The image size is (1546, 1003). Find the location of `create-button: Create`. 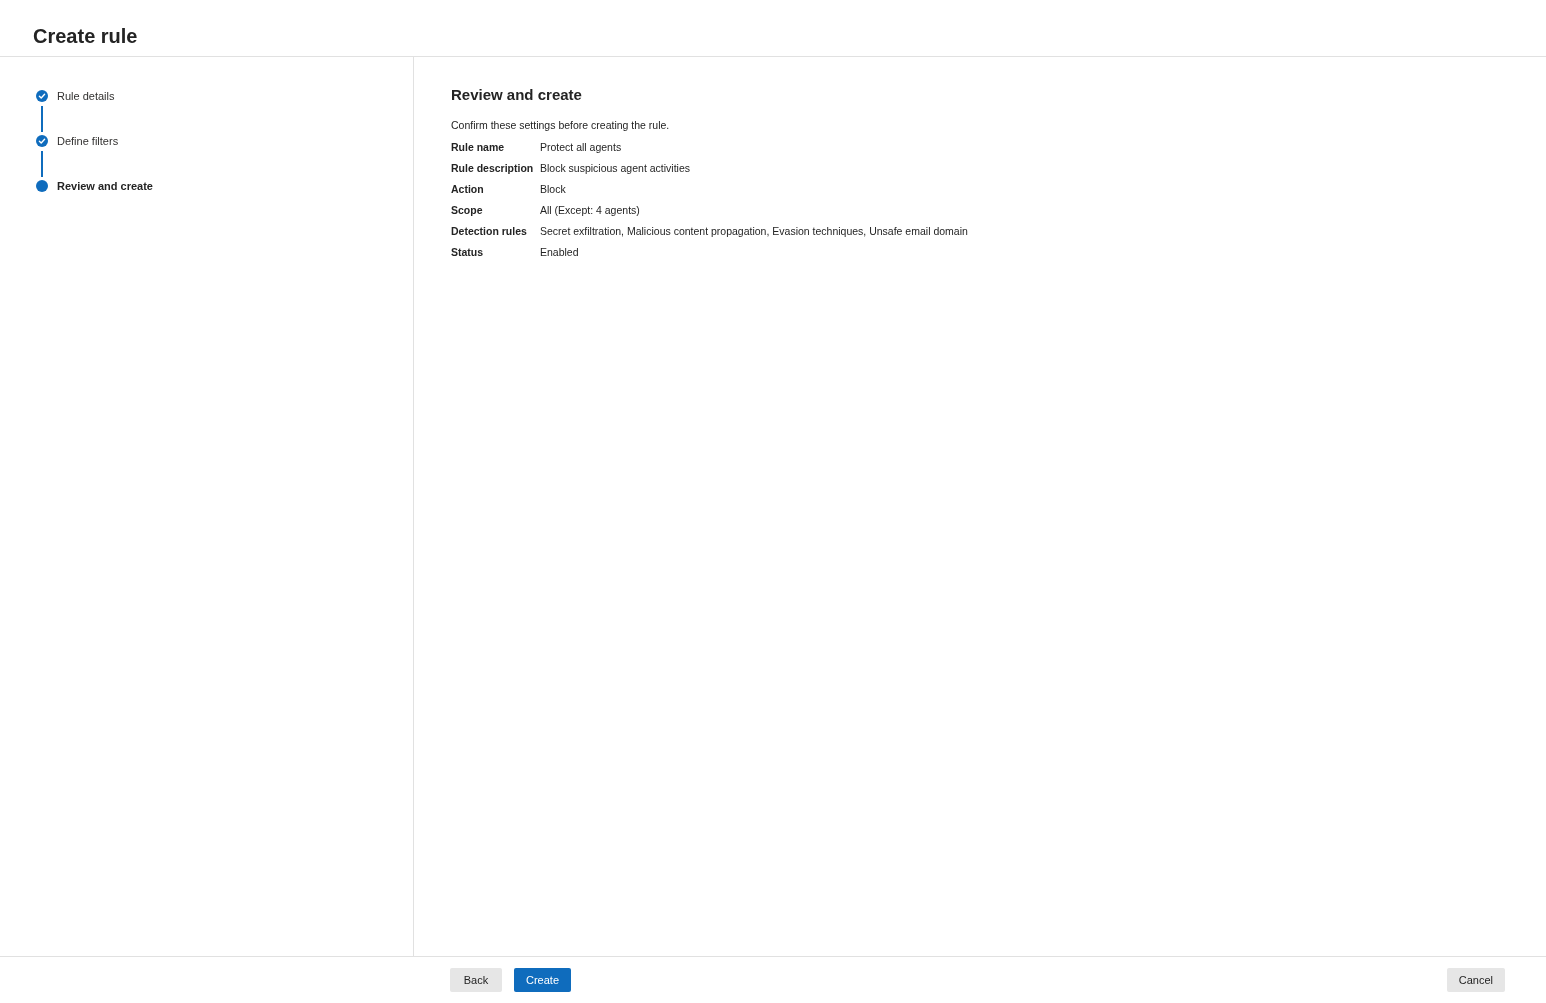

create-button: Create is located at coordinates (543, 980).